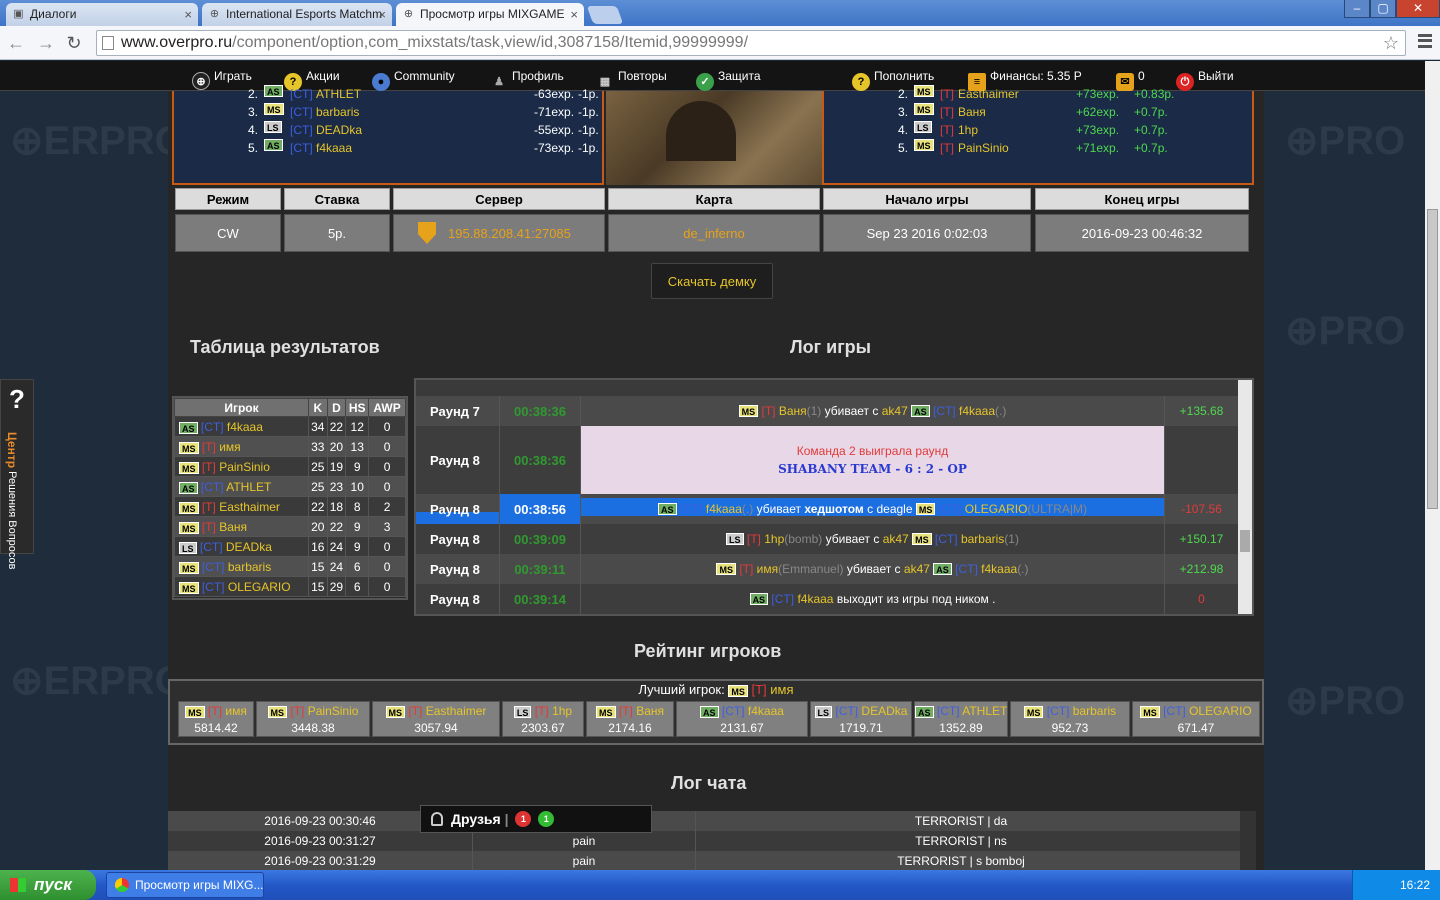 The image size is (1440, 900). Describe the element at coordinates (437, 819) in the screenshot. I see `person-icon` at that location.